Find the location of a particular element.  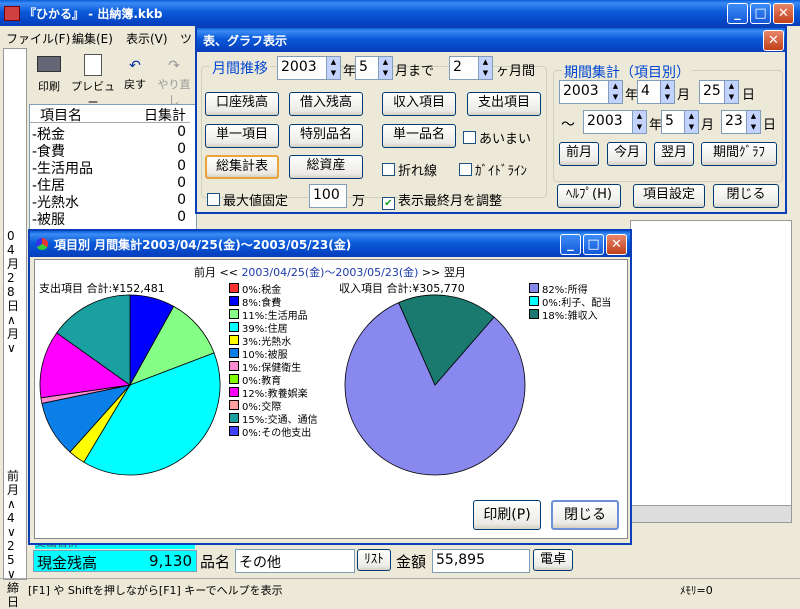

chart-minimize-button: _ is located at coordinates (570, 244).